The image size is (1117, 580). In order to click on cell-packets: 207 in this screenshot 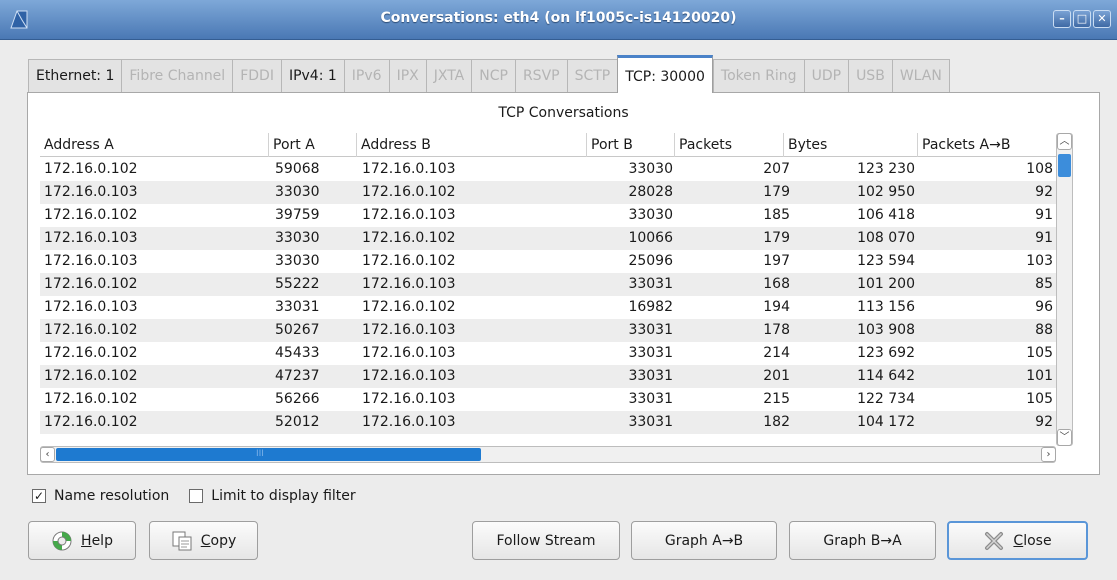, I will do `click(776, 169)`.